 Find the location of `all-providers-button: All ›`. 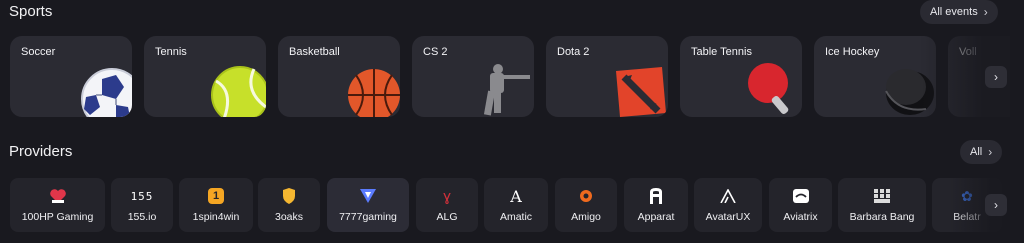

all-providers-button: All › is located at coordinates (981, 152).